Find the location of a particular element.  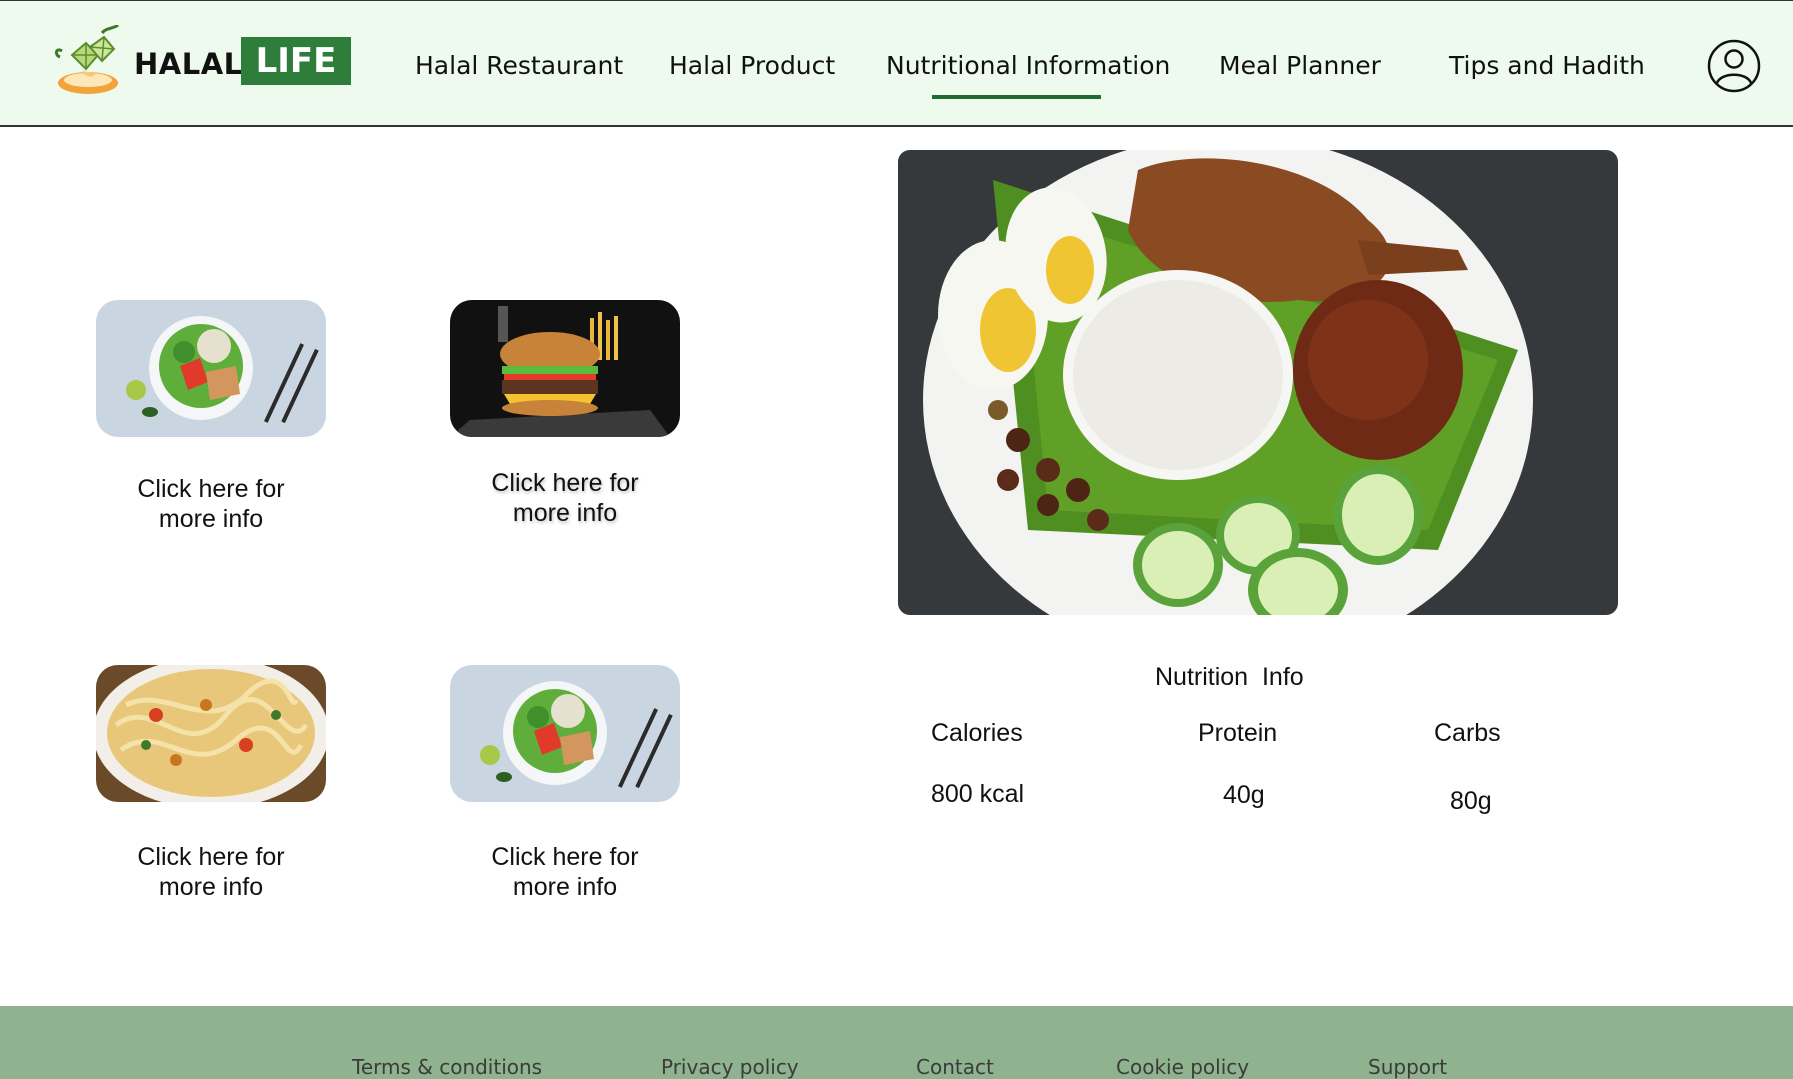

nutrition-header-protein: Protein is located at coordinates (1238, 733).